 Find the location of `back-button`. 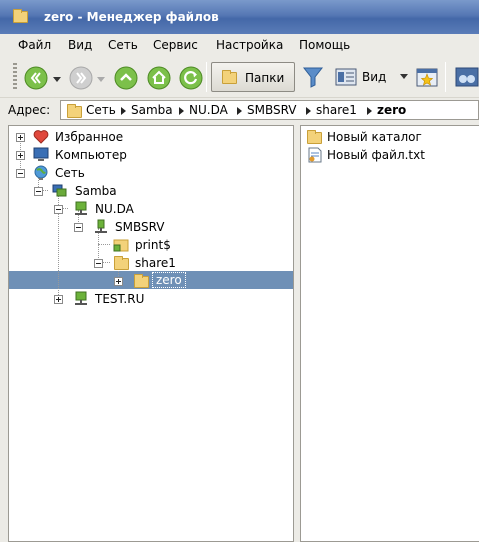

back-button is located at coordinates (36, 79).